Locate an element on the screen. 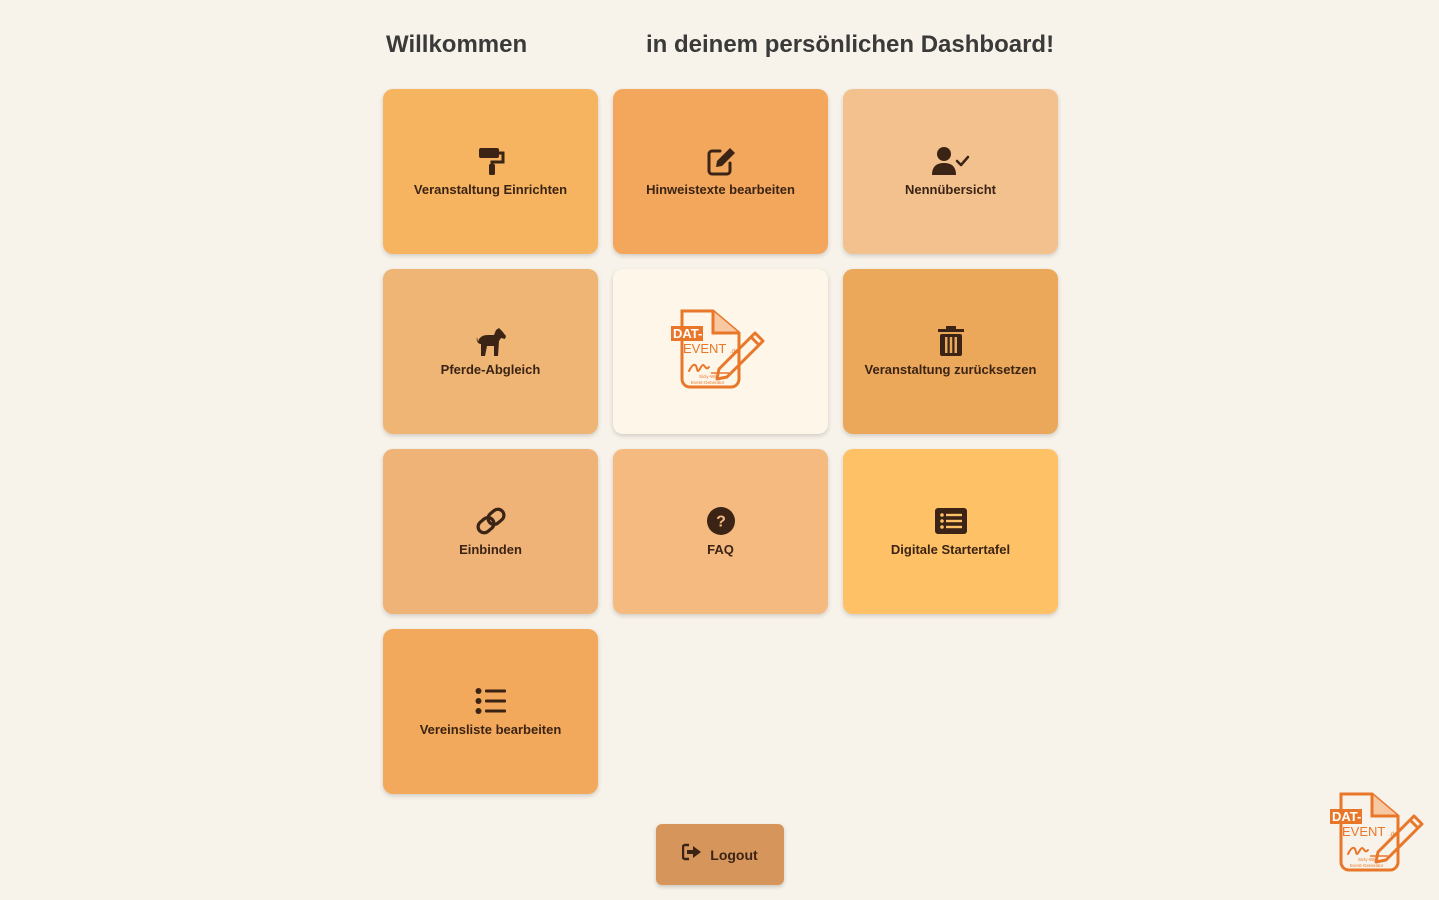  trash-icon is located at coordinates (951, 341).